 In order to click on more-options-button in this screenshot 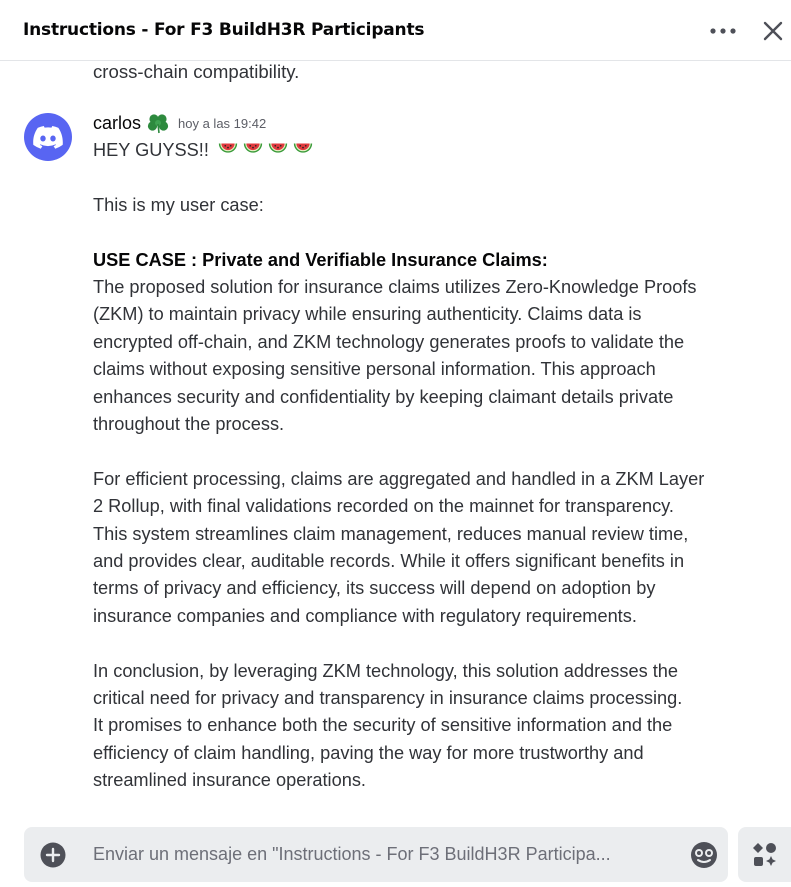, I will do `click(723, 31)`.